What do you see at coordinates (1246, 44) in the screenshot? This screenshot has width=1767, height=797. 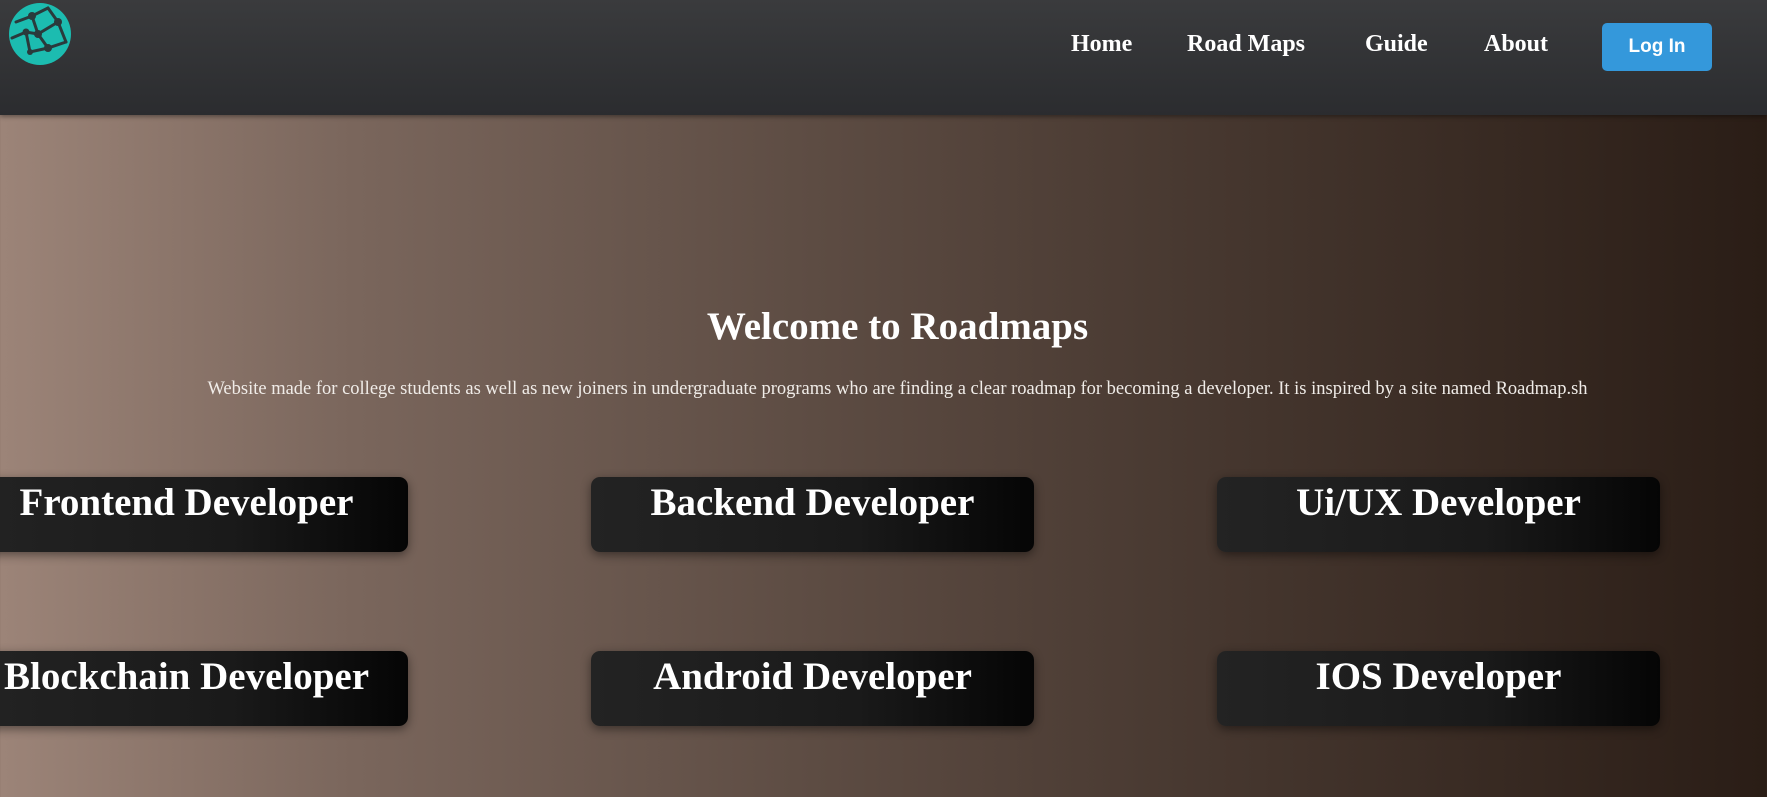 I see `nav-link-road-maps: Road Maps` at bounding box center [1246, 44].